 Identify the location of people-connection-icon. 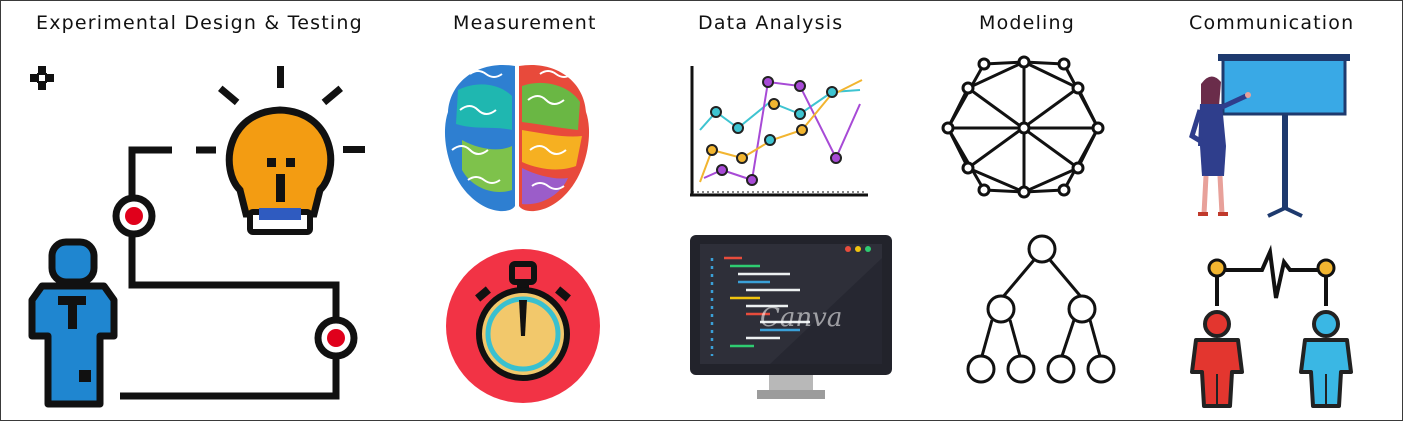
(1271, 326).